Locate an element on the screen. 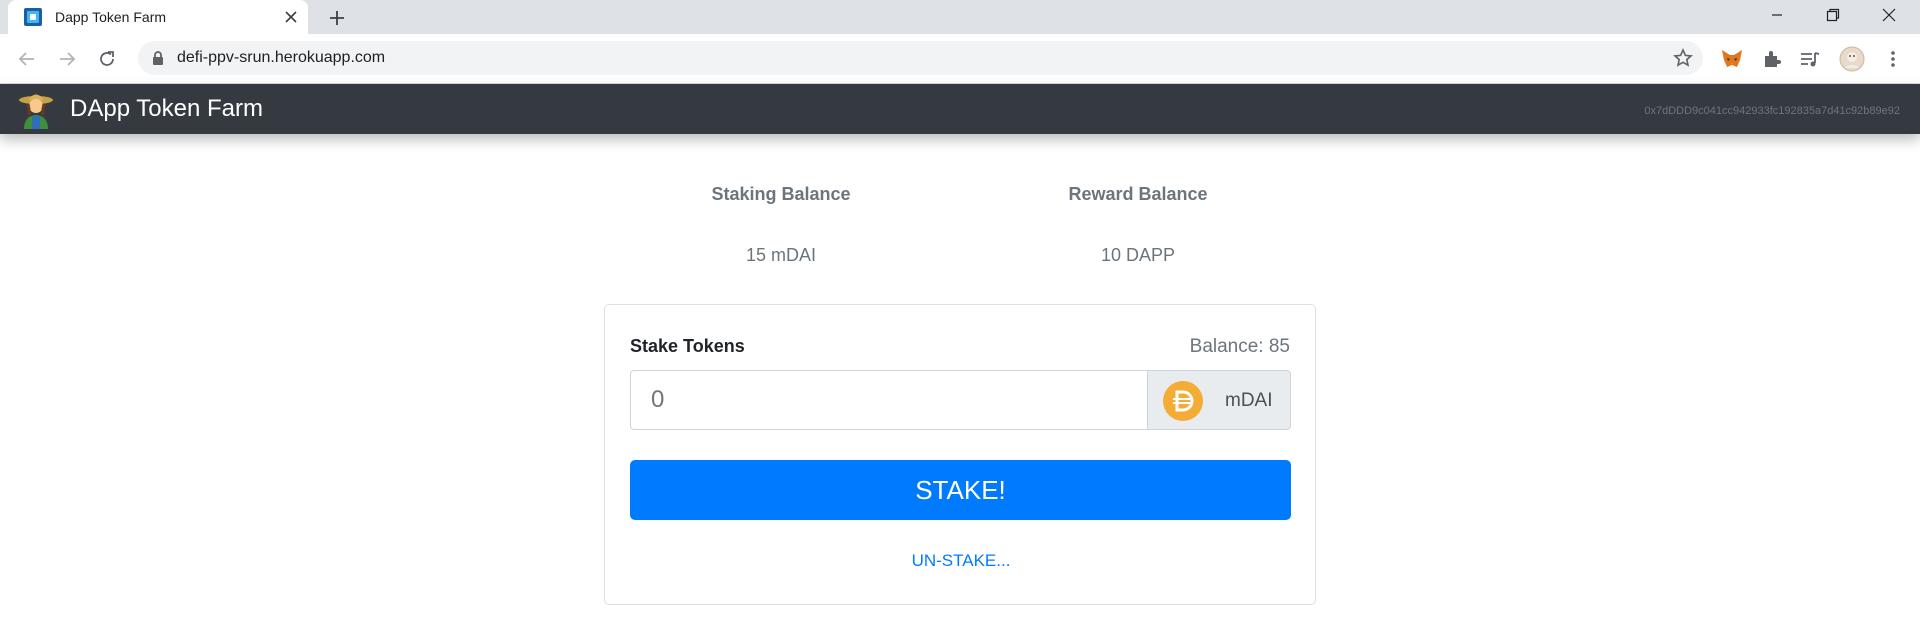 Image resolution: width=1920 pixels, height=618 pixels. arrow-left-icon is located at coordinates (27, 59).